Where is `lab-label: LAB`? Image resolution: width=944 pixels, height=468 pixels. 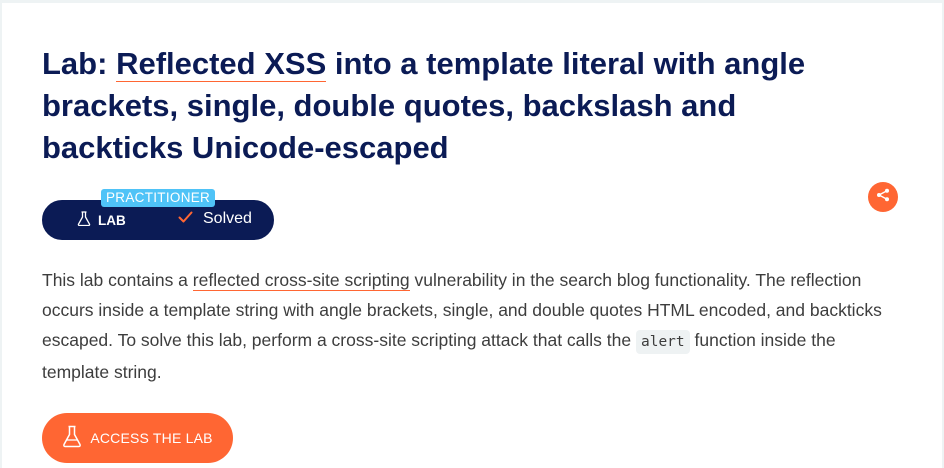 lab-label: LAB is located at coordinates (112, 220).